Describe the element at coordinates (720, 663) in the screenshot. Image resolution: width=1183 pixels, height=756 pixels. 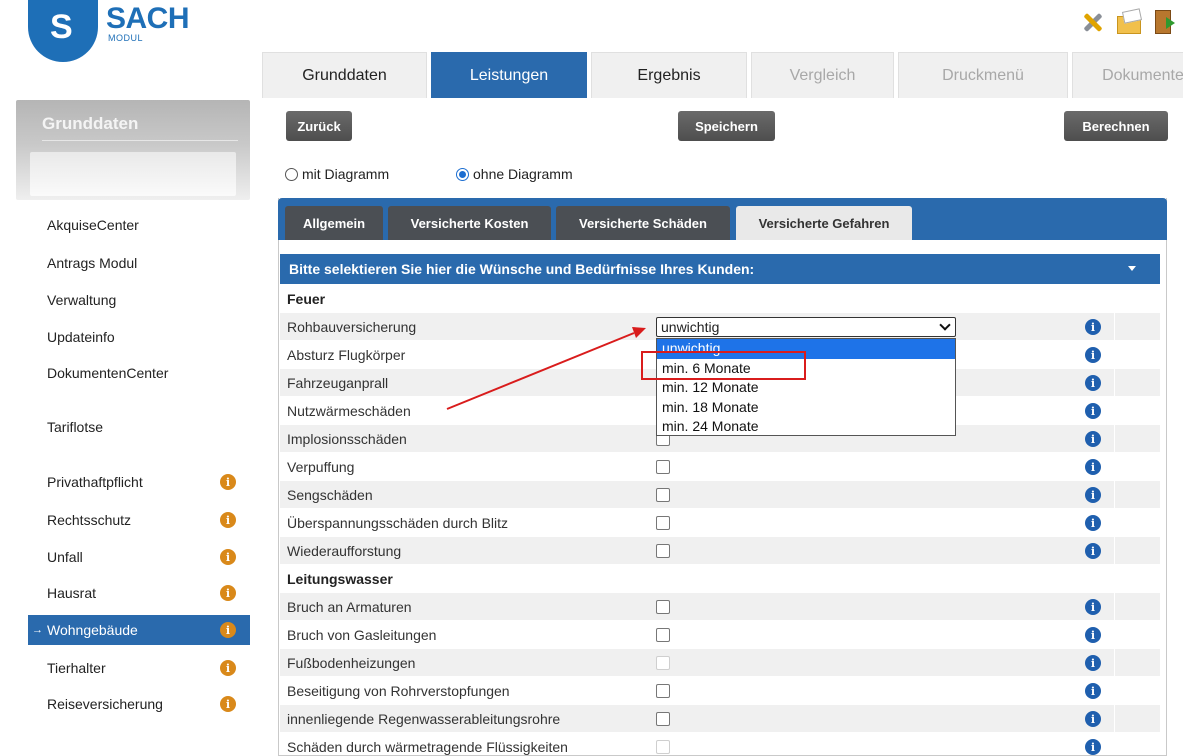
I see `row-fussbodenheizungen: Fußbodenheizungen i` at that location.